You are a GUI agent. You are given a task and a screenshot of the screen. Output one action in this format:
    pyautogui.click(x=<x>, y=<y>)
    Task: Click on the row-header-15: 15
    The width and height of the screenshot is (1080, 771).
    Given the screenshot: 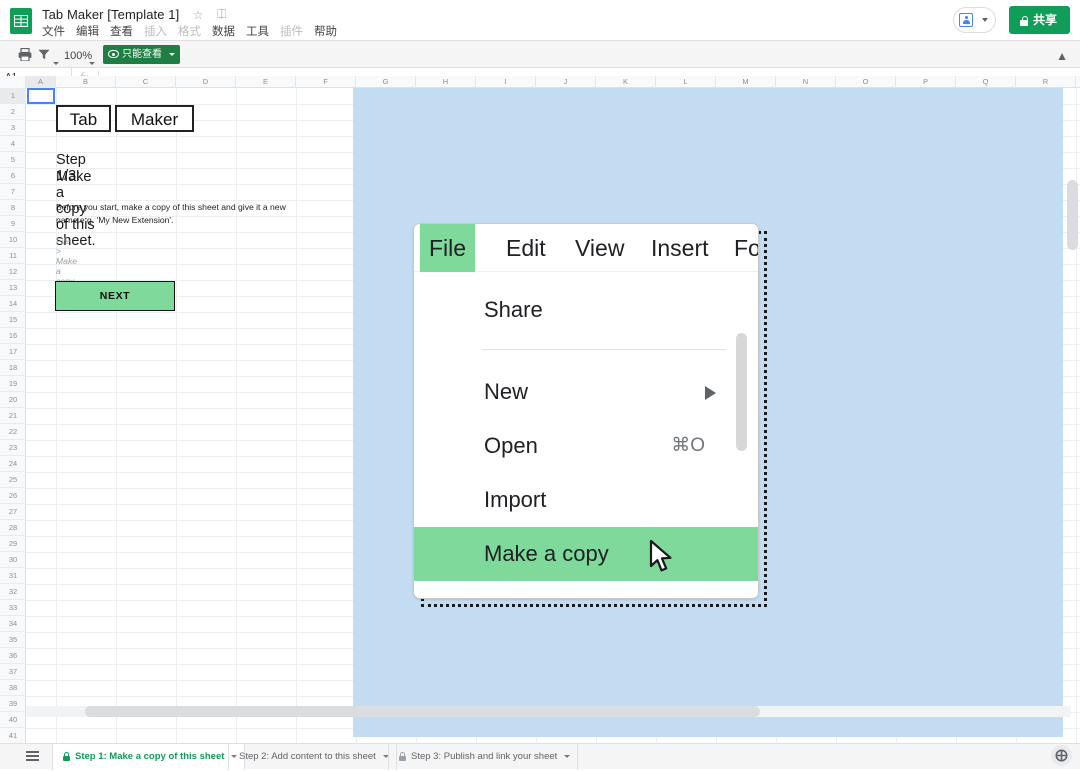 What is the action you would take?
    pyautogui.click(x=13, y=320)
    